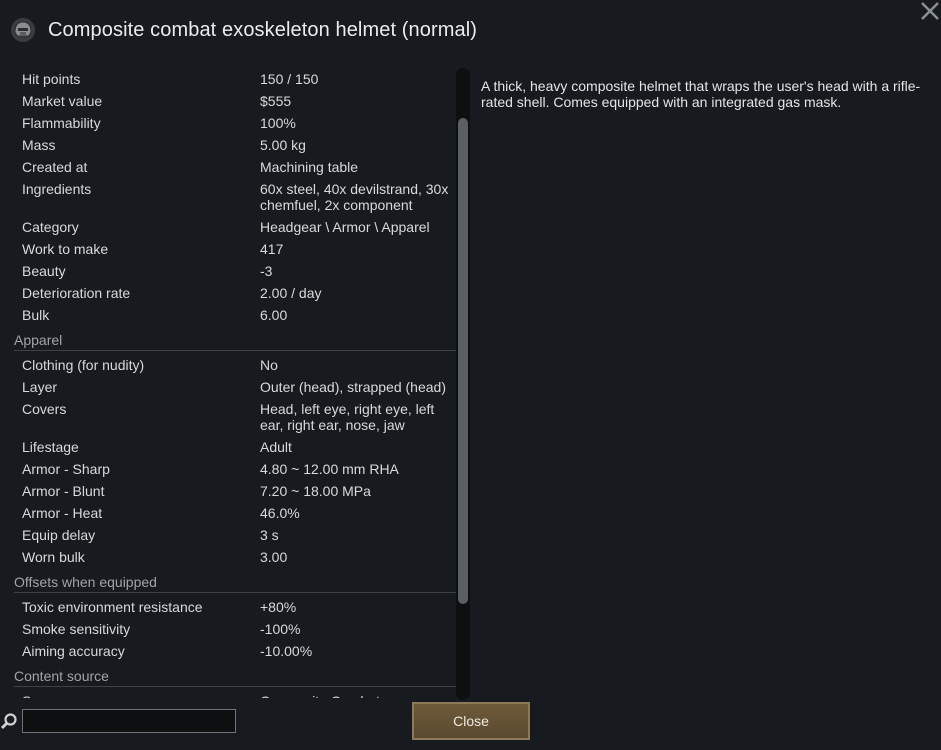 Image resolution: width=941 pixels, height=750 pixels. I want to click on stat-label: Layer, so click(40, 387).